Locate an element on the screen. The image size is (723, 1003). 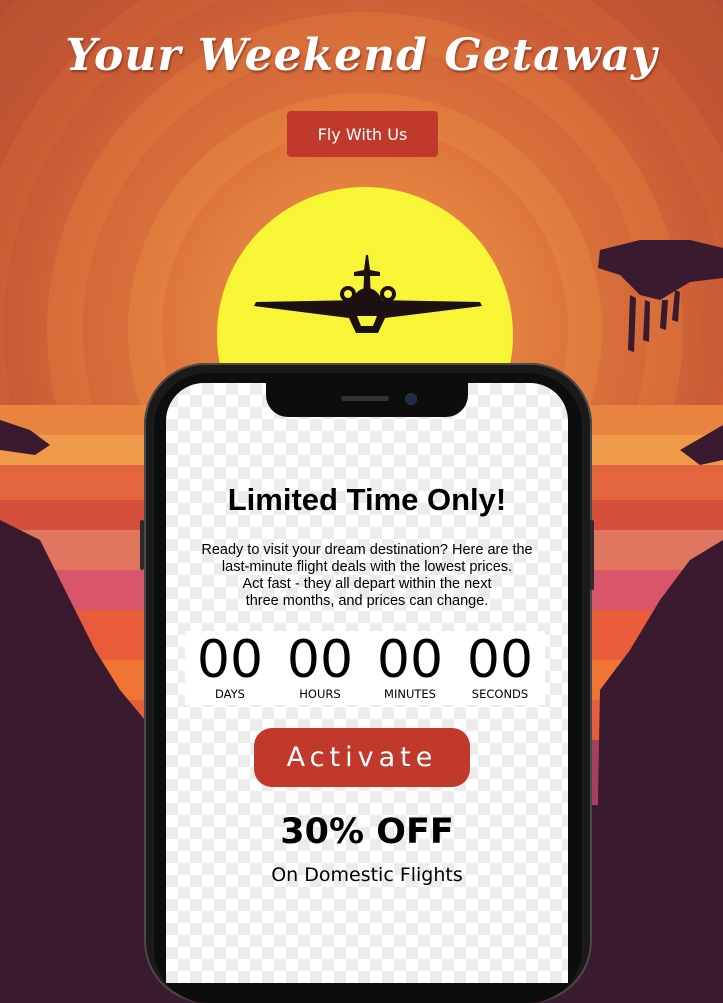
promo-description-line: three months, and prices can change. is located at coordinates (367, 601).